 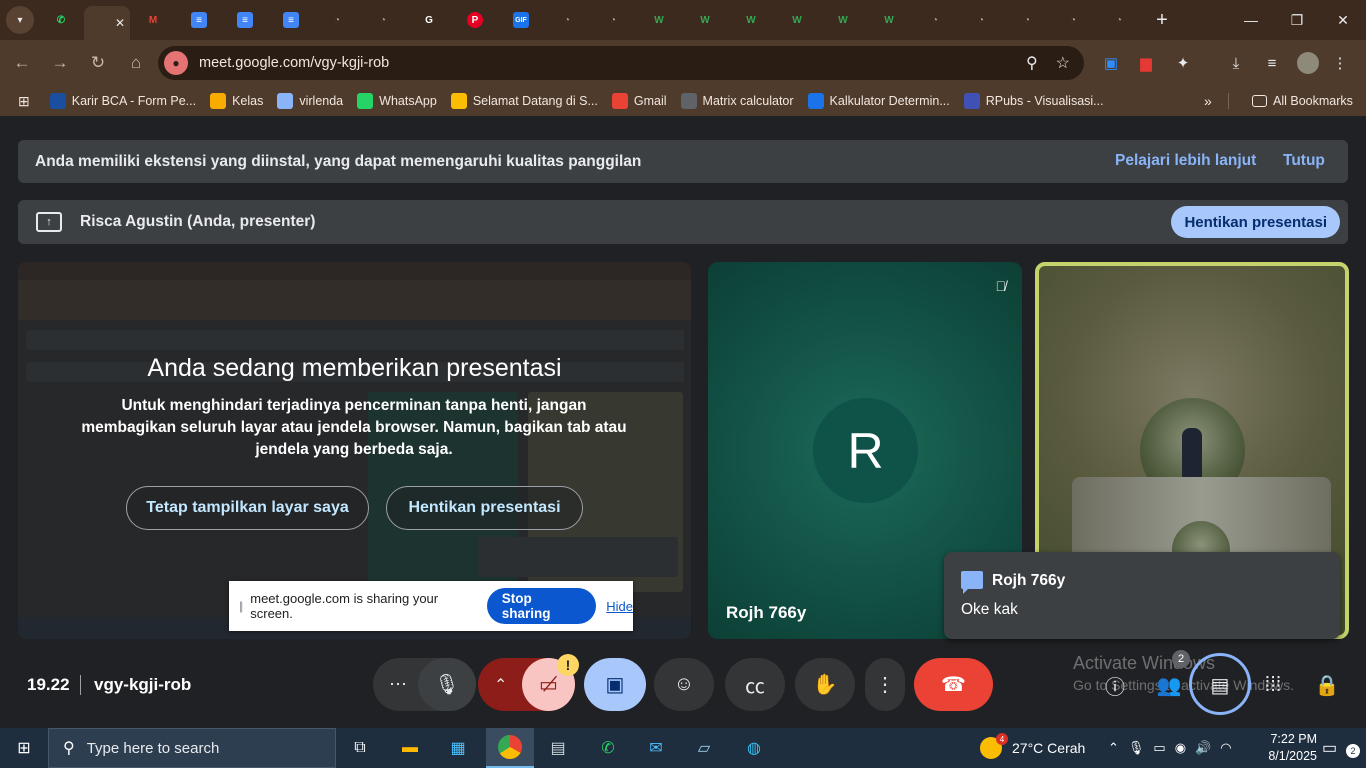 I want to click on stop-presenting-button: Hentikan presentasi, so click(x=1255, y=222).